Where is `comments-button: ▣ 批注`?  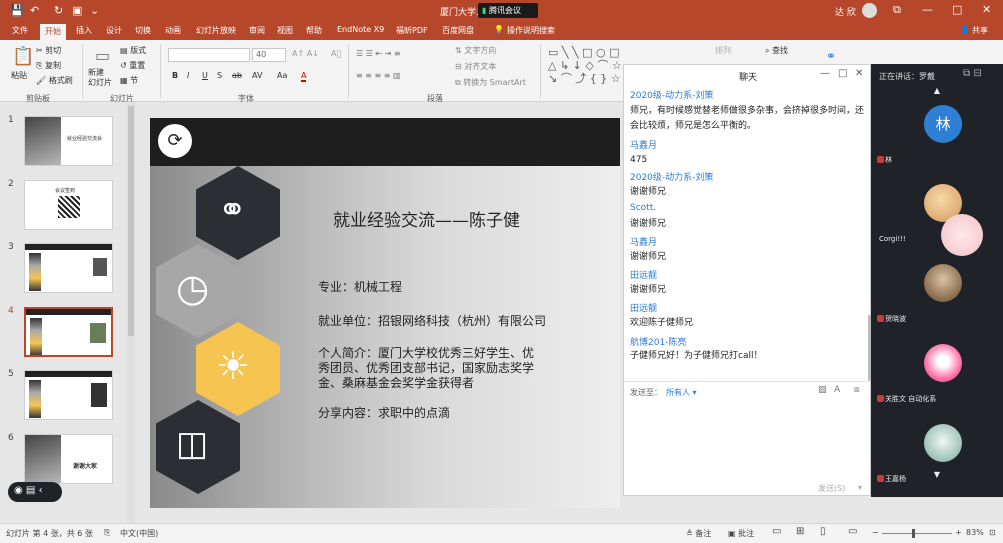
comments-button: ▣ 批注 is located at coordinates (741, 533).